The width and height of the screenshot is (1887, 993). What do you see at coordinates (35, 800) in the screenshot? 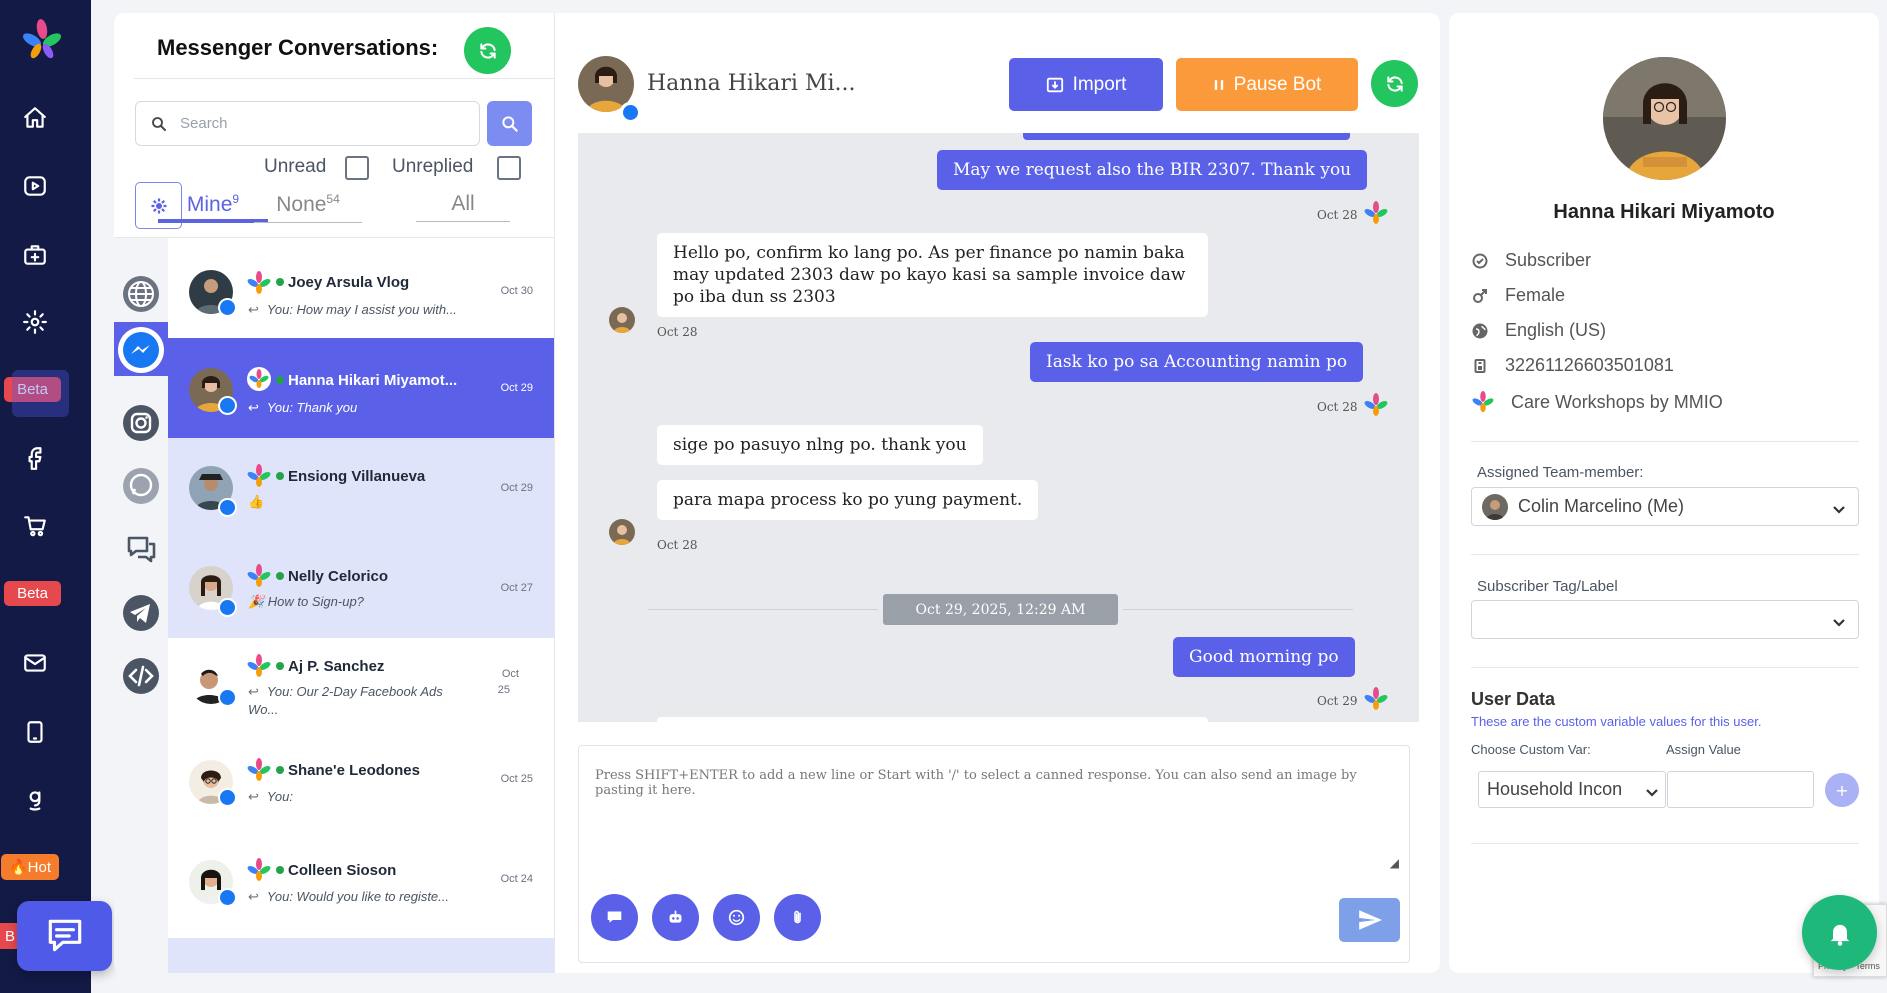
I see `google-icon` at bounding box center [35, 800].